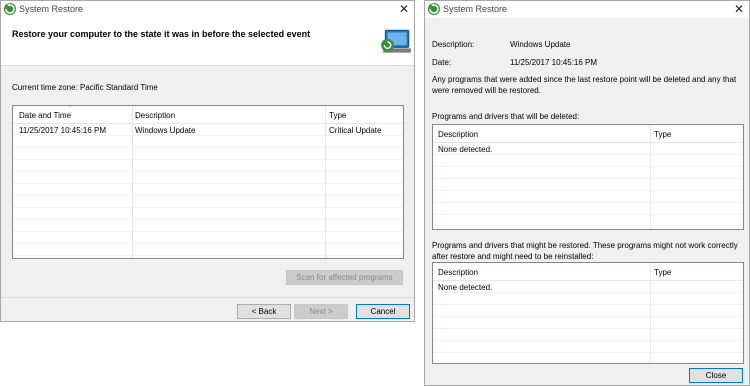 This screenshot has height=386, width=750. What do you see at coordinates (165, 130) in the screenshot?
I see `row-description: Windows Update` at bounding box center [165, 130].